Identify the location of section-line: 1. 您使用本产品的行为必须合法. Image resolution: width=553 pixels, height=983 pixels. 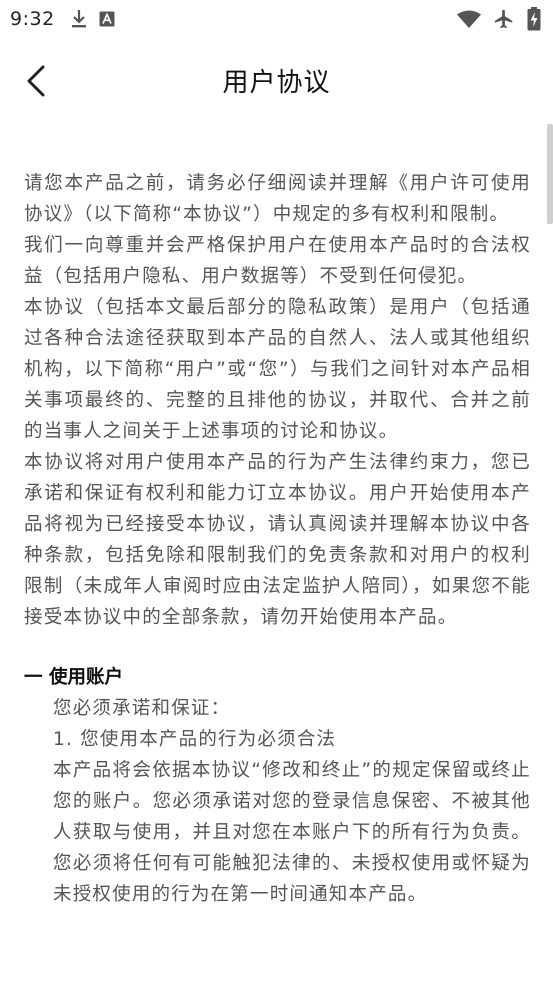
(195, 739).